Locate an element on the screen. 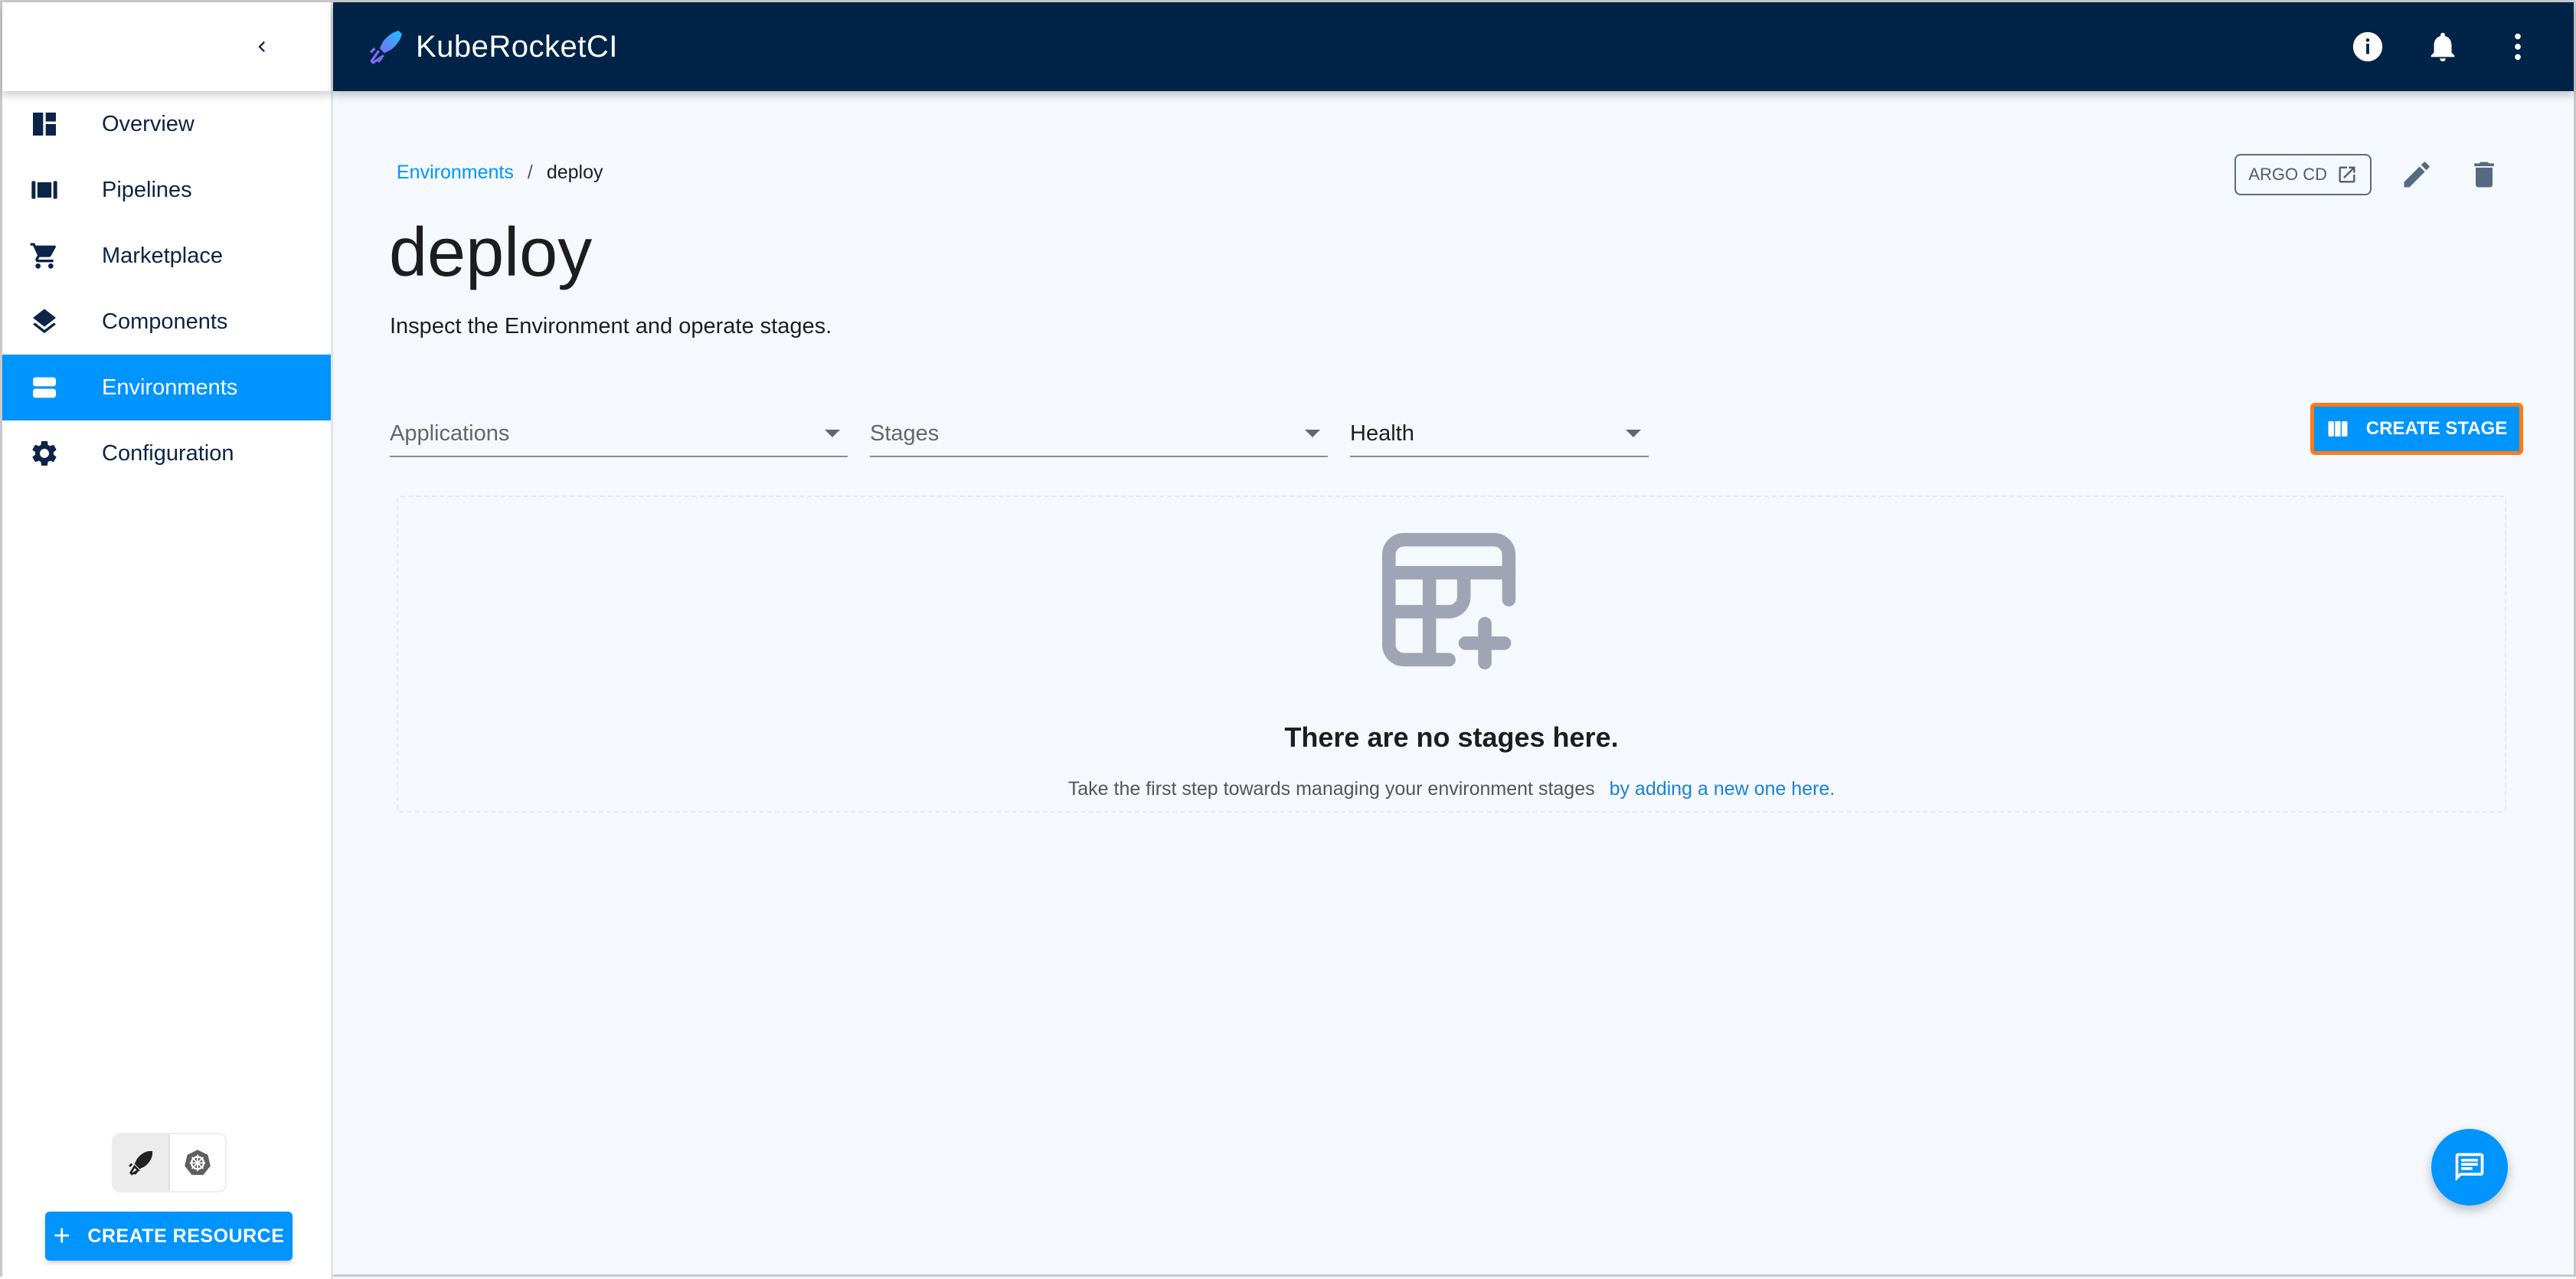  sidebar-item-environments: Environments is located at coordinates (166, 388).